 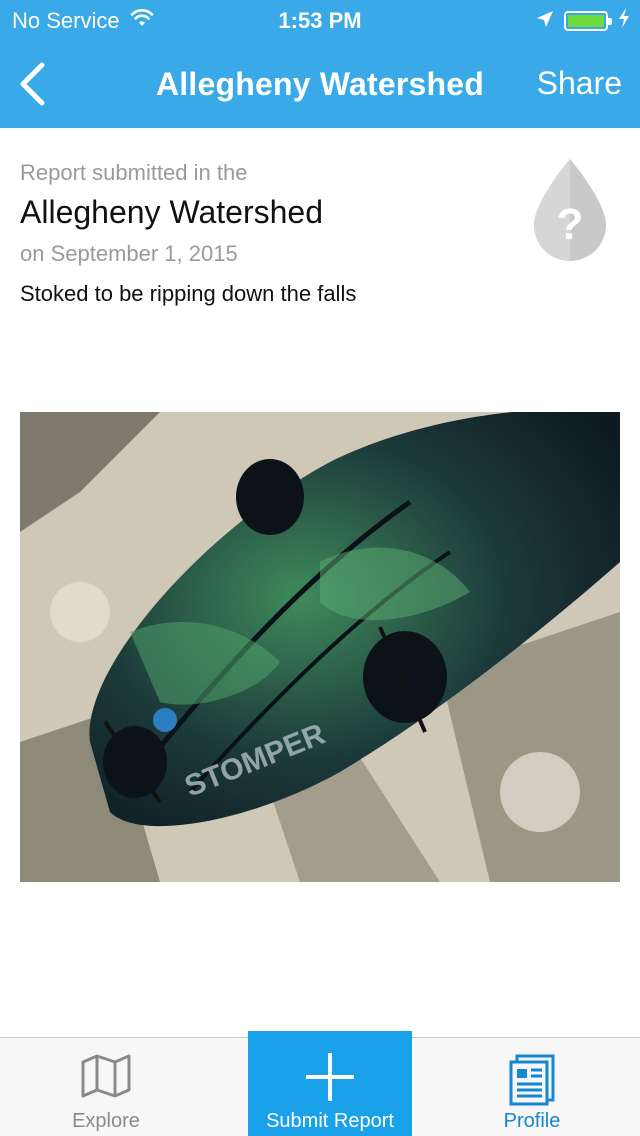 I want to click on status-bar: No Service 1:53 PM, so click(x=320, y=20).